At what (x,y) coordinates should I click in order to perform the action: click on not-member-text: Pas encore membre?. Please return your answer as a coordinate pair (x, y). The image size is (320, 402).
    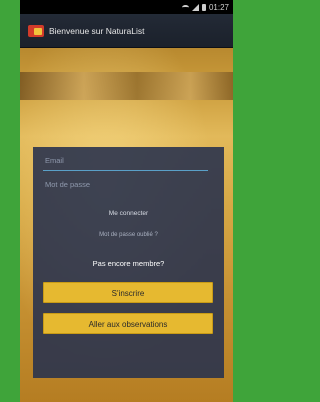
    Looking at the image, I should click on (128, 263).